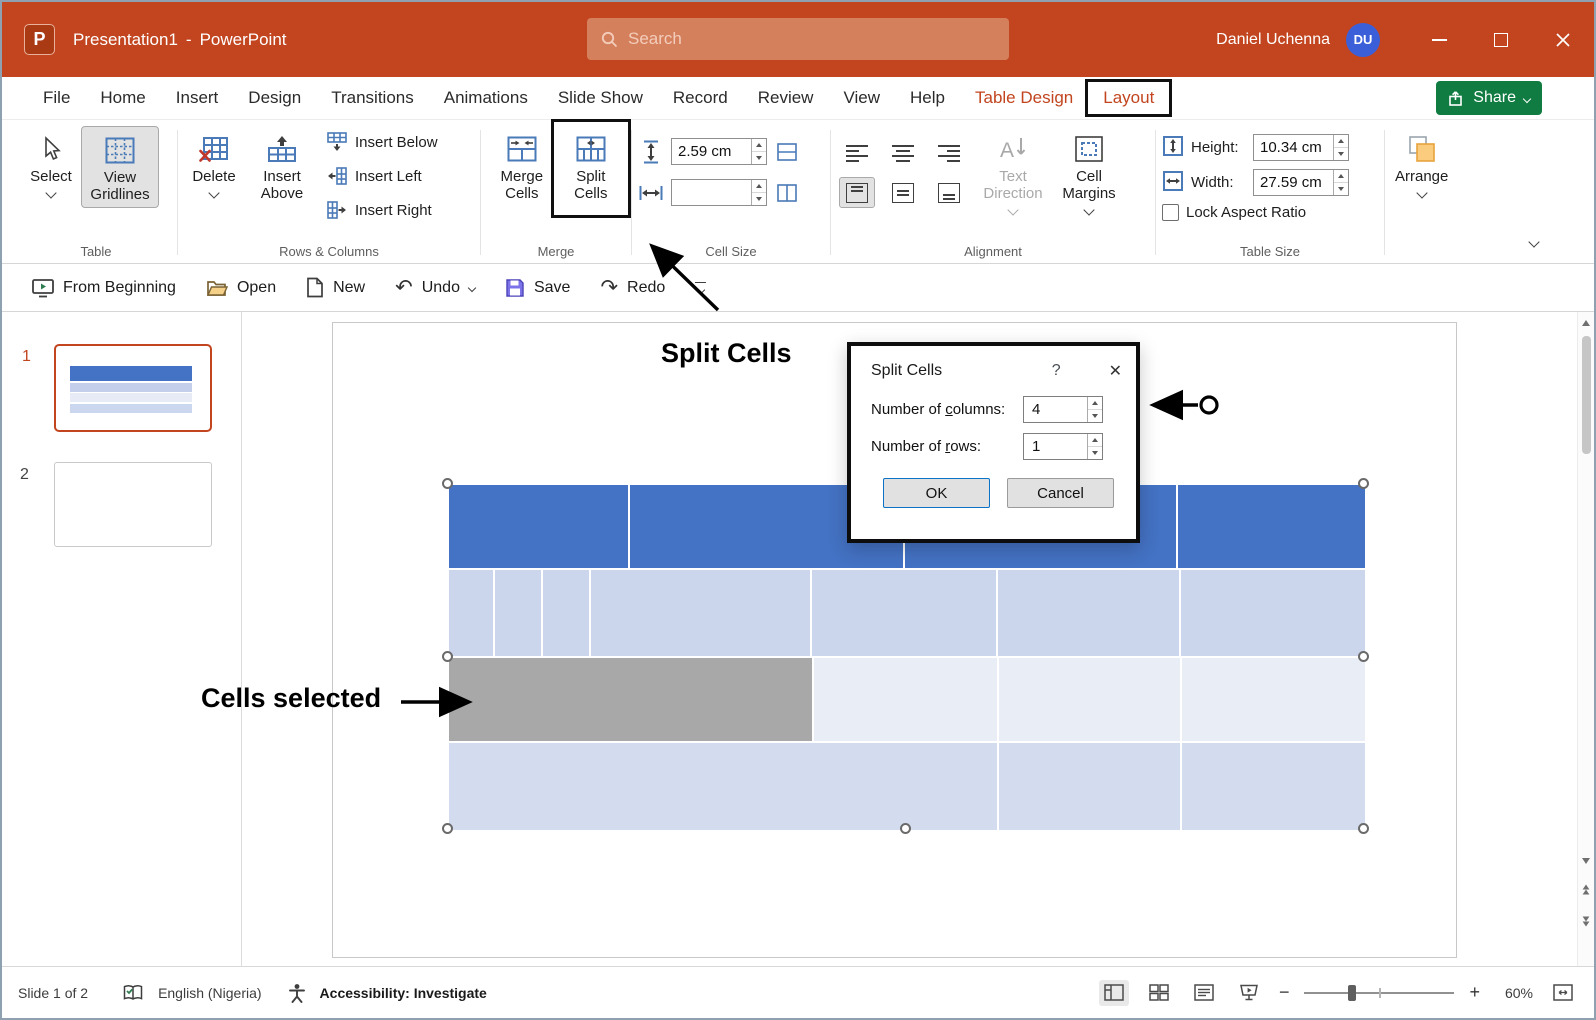 The width and height of the screenshot is (1596, 1020). Describe the element at coordinates (787, 193) in the screenshot. I see `distribute-columns-button` at that location.